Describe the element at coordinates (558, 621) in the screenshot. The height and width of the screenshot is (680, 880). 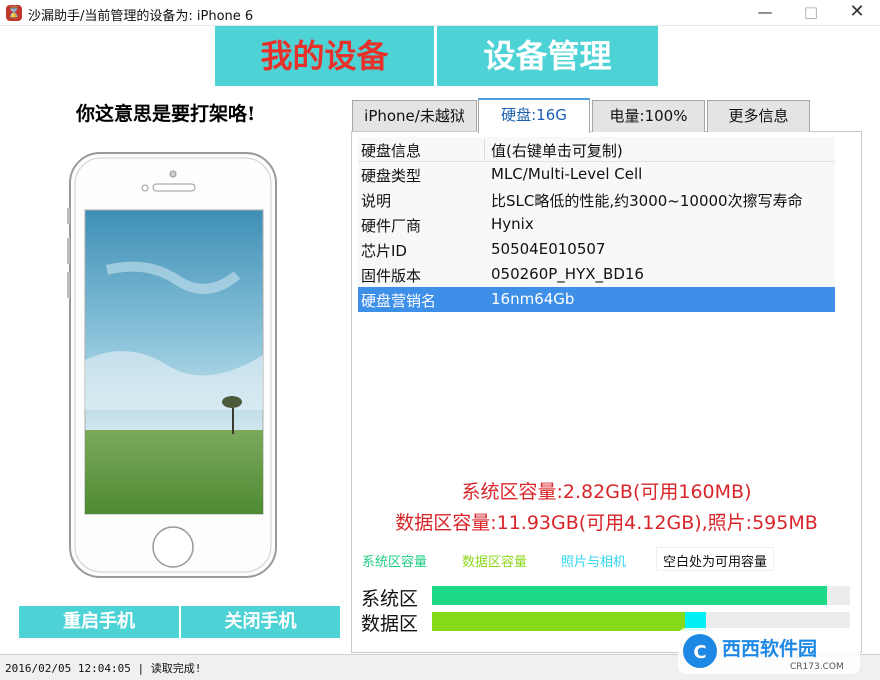
I see `data-usage-fill` at that location.